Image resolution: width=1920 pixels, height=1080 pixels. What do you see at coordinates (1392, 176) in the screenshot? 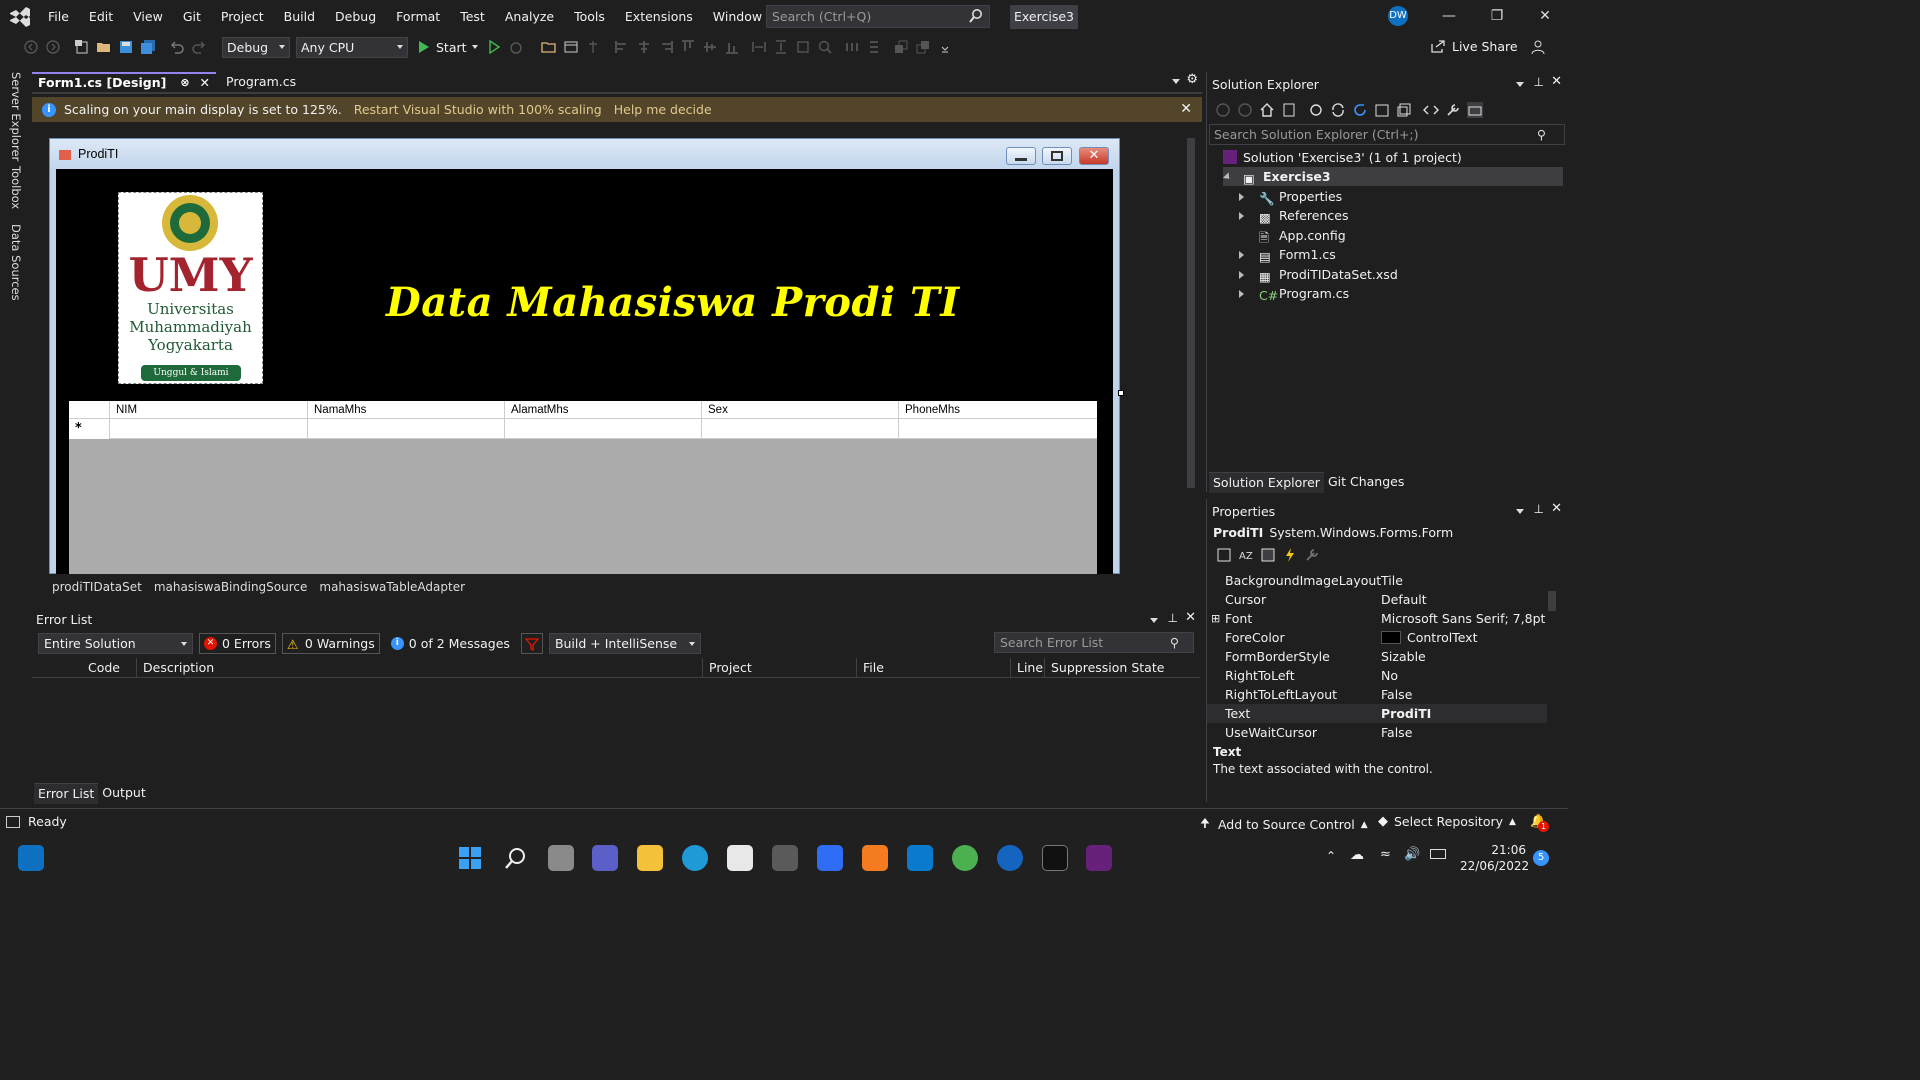
I see `tree-project: ▣ Exercise3` at bounding box center [1392, 176].